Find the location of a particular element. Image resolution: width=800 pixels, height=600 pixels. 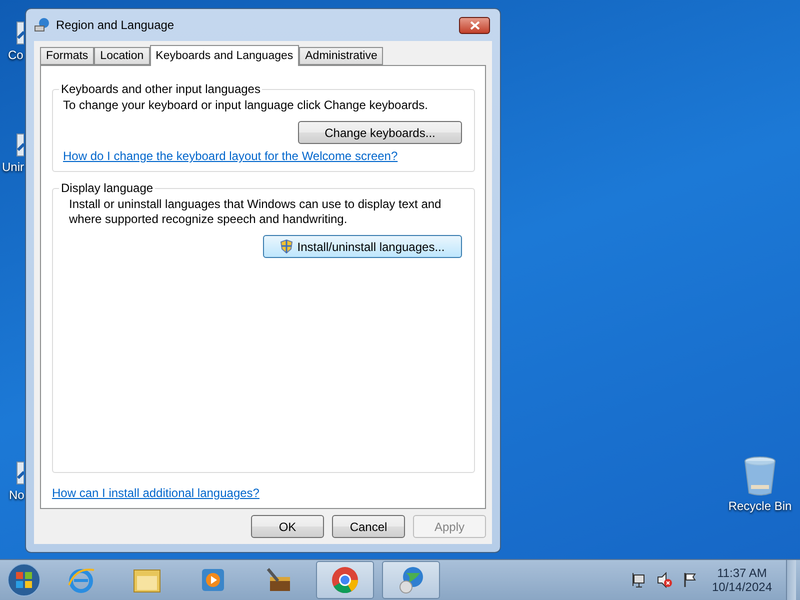

description-text: Install or uninstall languages that Windows can use to display text and where supported recognize speech and handwriting. is located at coordinates (255, 212).